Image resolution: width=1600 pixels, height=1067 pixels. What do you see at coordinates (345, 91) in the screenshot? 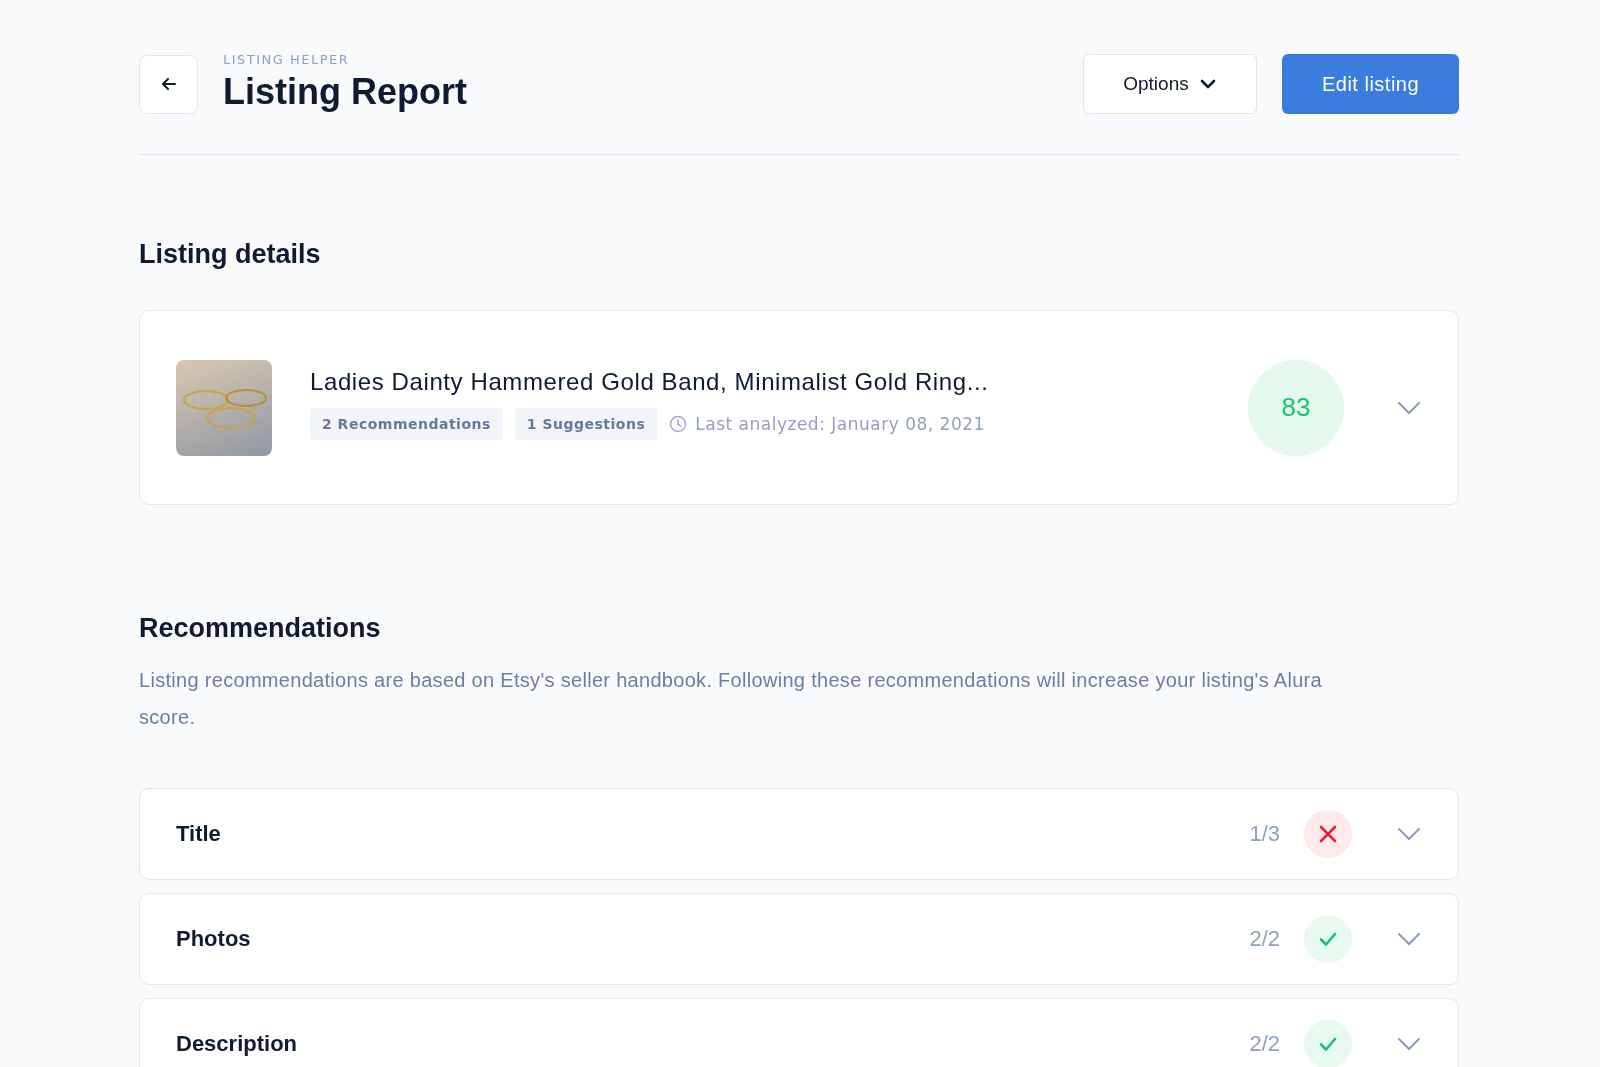
I see `page-title: Listing Report` at bounding box center [345, 91].